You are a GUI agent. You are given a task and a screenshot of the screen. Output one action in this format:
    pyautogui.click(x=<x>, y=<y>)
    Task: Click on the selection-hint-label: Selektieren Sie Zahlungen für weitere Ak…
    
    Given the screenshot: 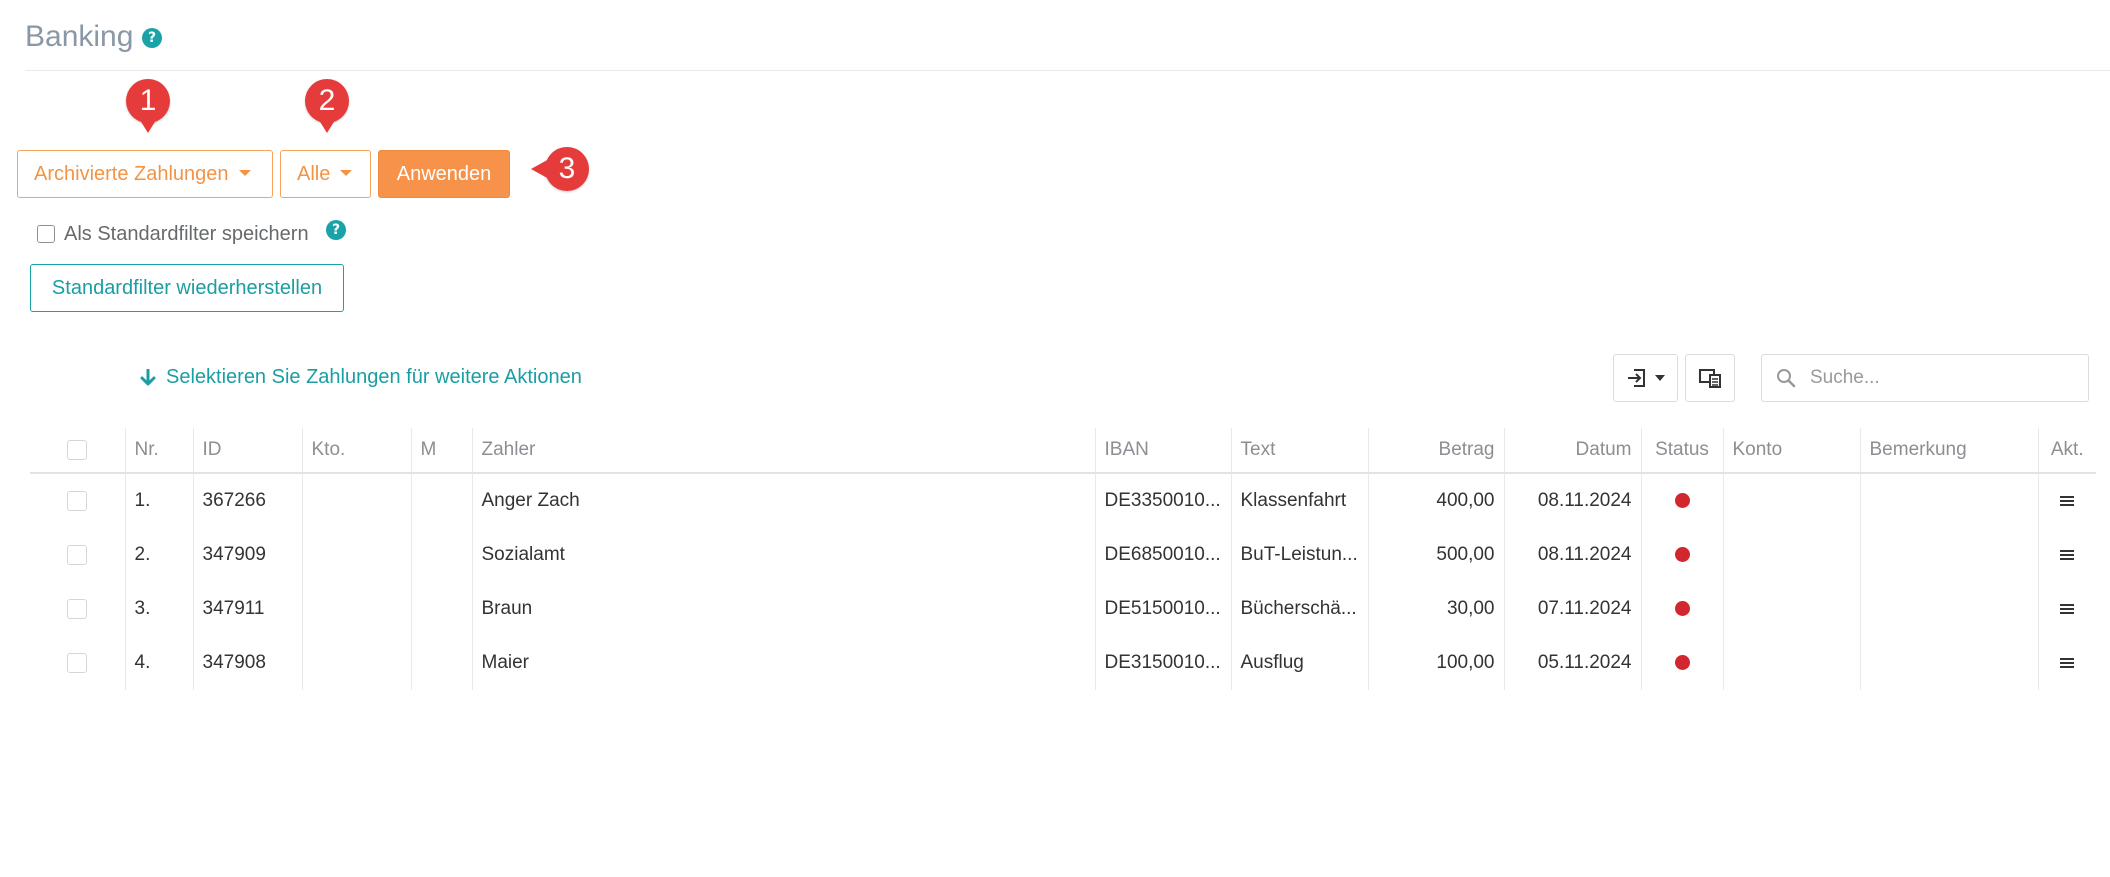 What is the action you would take?
    pyautogui.click(x=374, y=377)
    